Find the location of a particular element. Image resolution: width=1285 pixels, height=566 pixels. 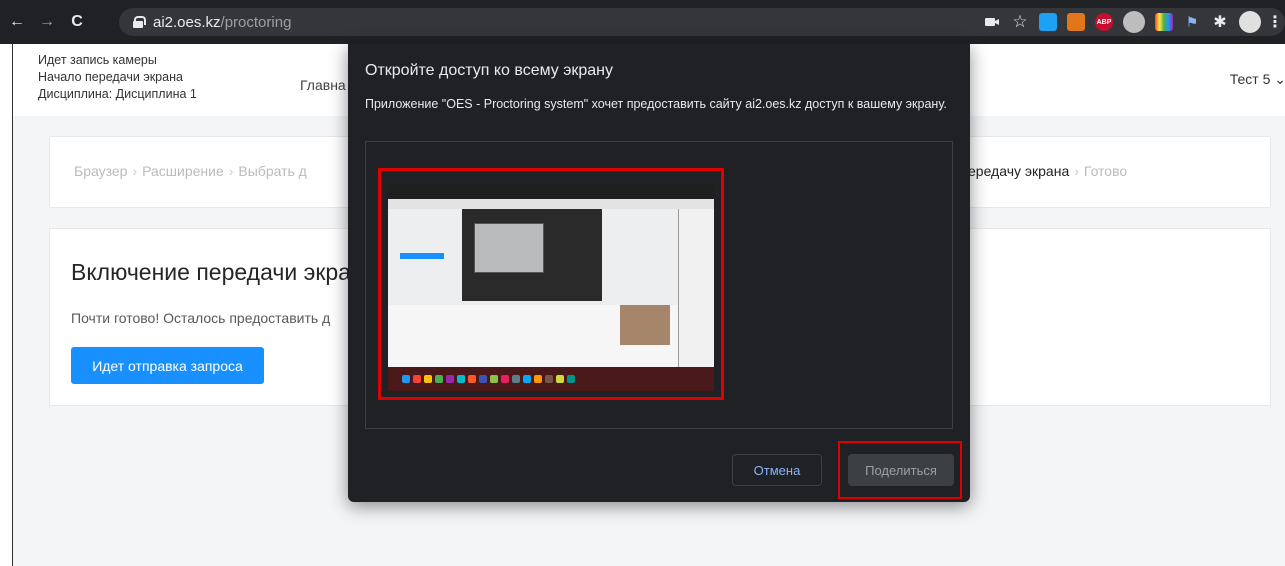

browser-toolbar: ← → C ai2.oes.kz/proctoring ☆ ABP ⚑ ✱ ⋮ is located at coordinates (642, 22).